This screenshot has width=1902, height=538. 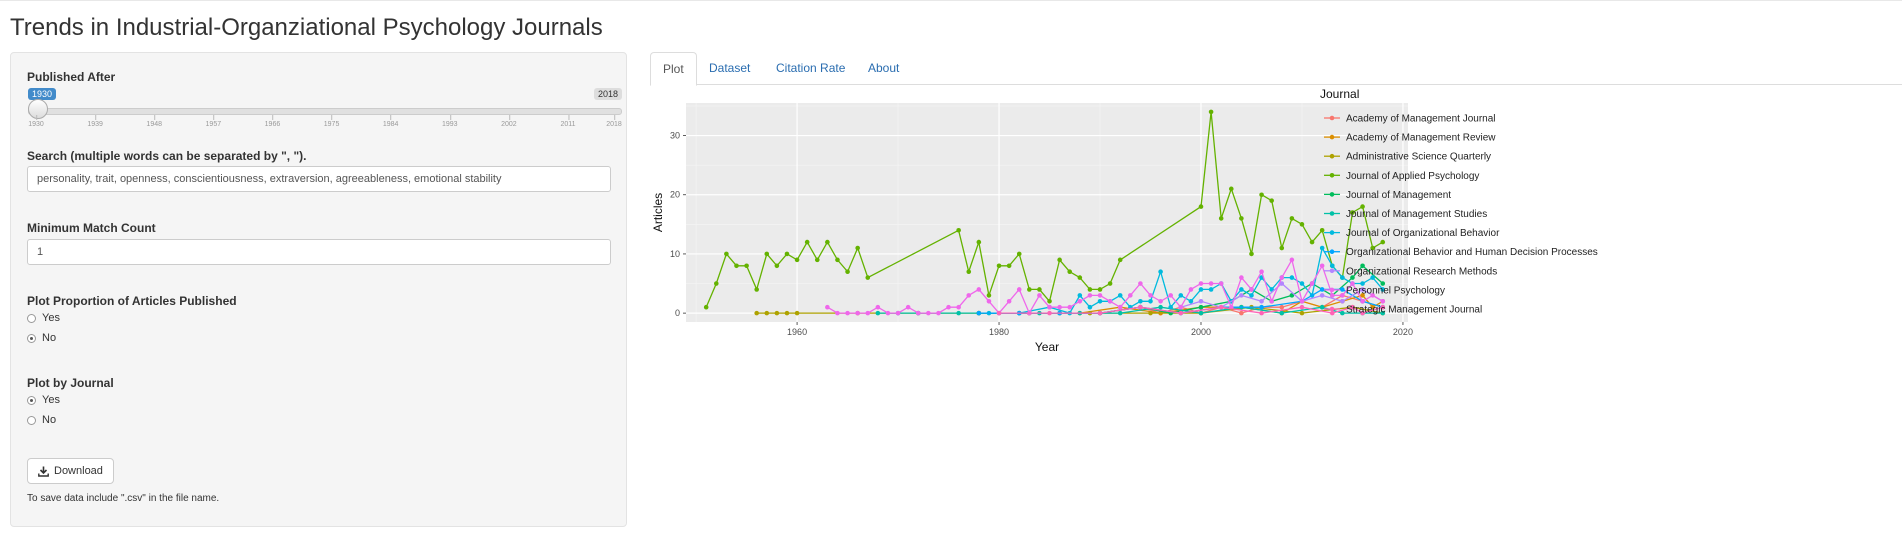 I want to click on legend-label: Personnel Psychology, so click(x=1395, y=290).